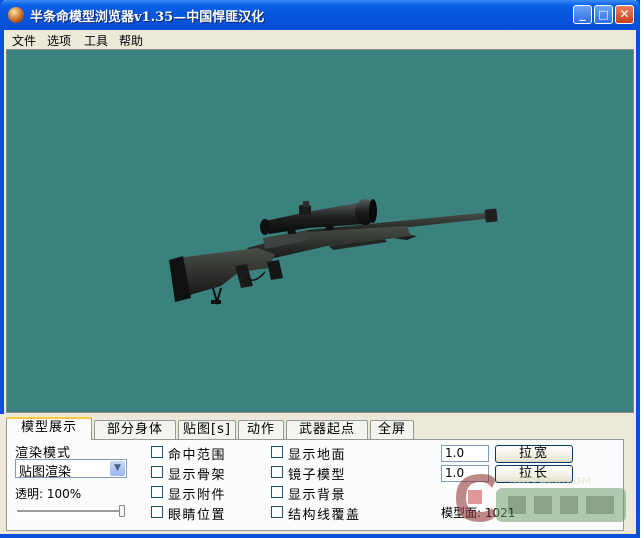 The width and height of the screenshot is (644, 538). What do you see at coordinates (197, 455) in the screenshot?
I see `checkbox-label-hitboxes: 命中范围` at bounding box center [197, 455].